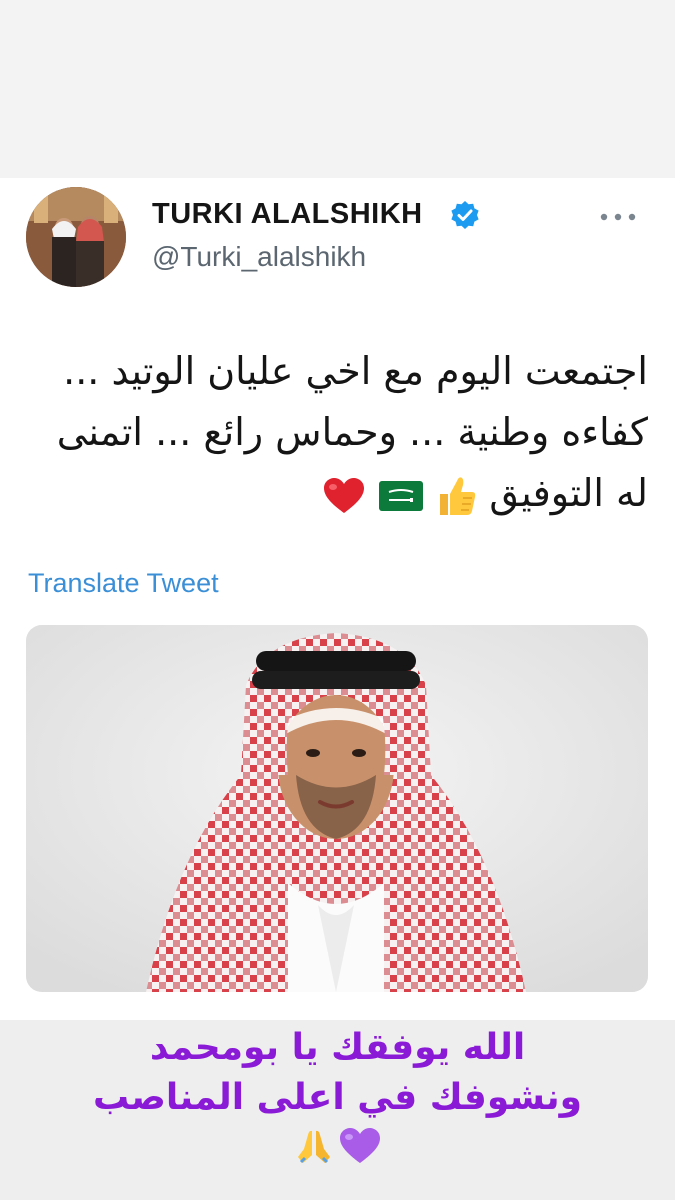  What do you see at coordinates (287, 214) in the screenshot?
I see `author-name: TURKI ALALSHIKH` at bounding box center [287, 214].